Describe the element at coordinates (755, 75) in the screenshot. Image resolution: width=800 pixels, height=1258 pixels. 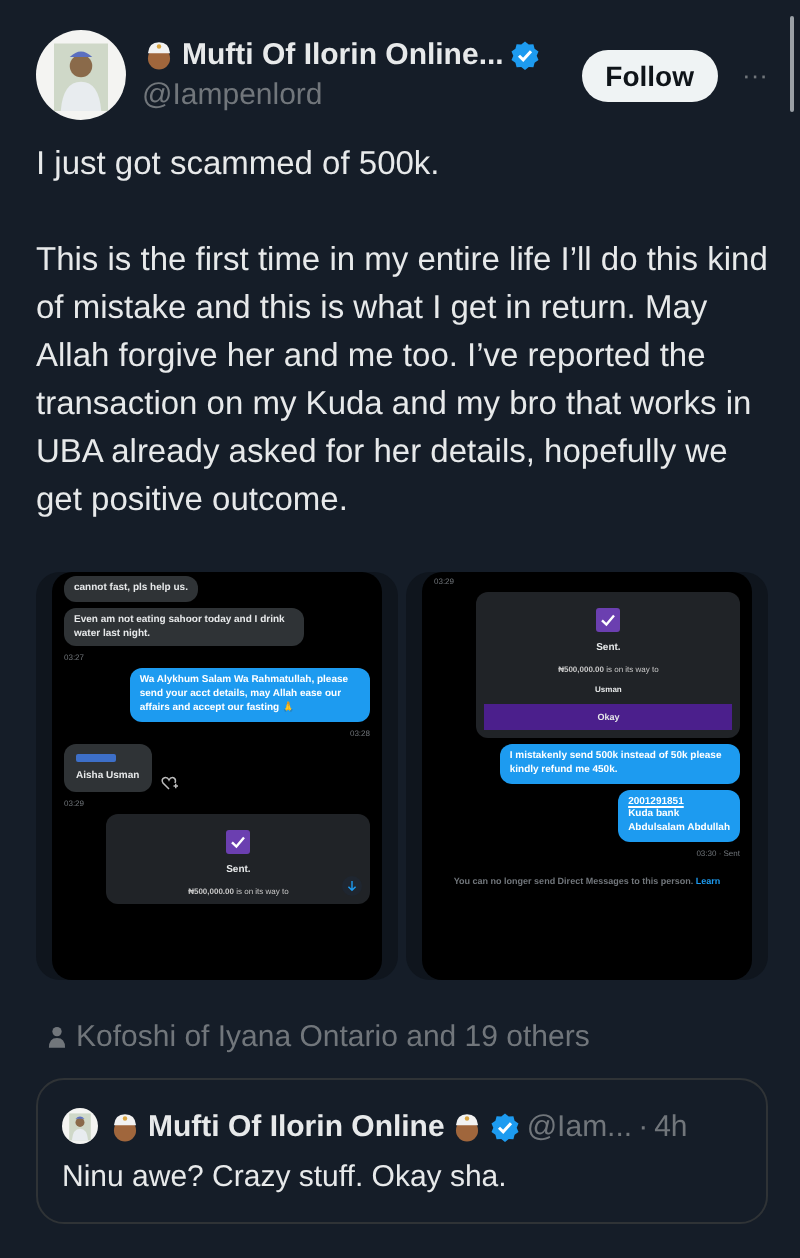
I see `more-button: ···` at that location.